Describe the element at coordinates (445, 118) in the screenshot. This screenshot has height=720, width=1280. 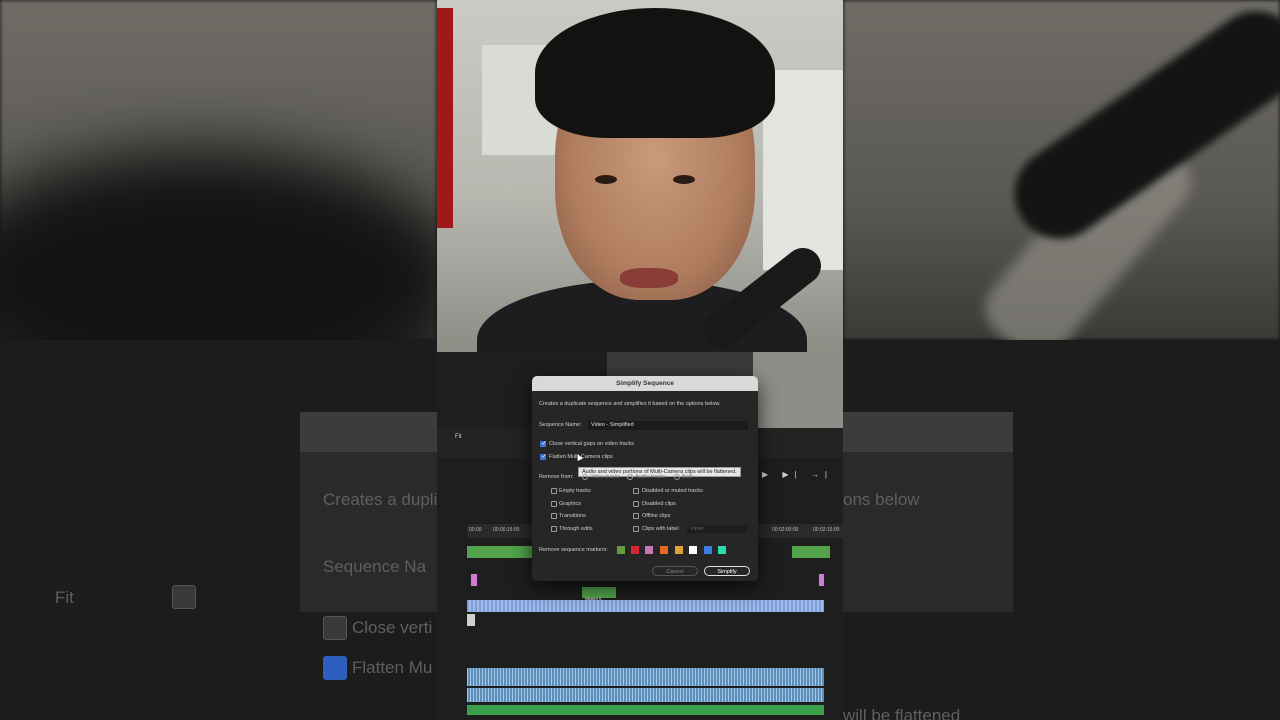
I see `red-wall-panel` at that location.